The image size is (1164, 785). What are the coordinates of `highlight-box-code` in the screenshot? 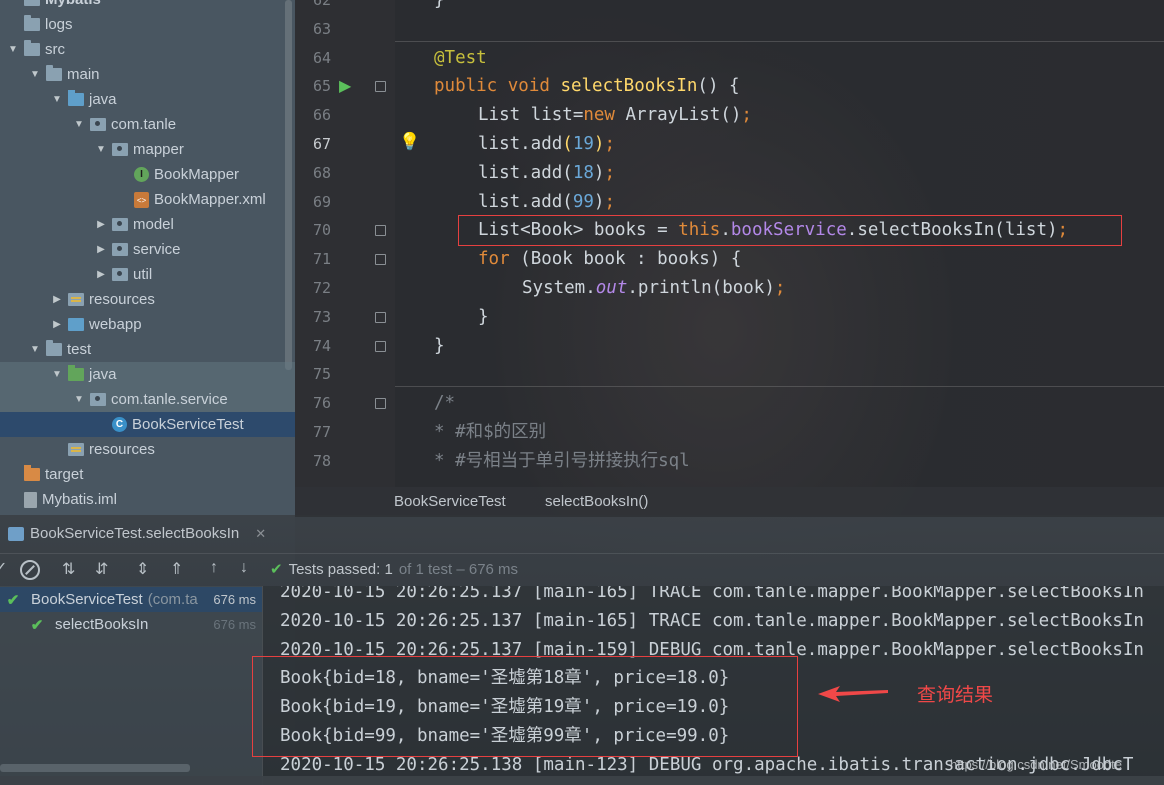 It's located at (790, 230).